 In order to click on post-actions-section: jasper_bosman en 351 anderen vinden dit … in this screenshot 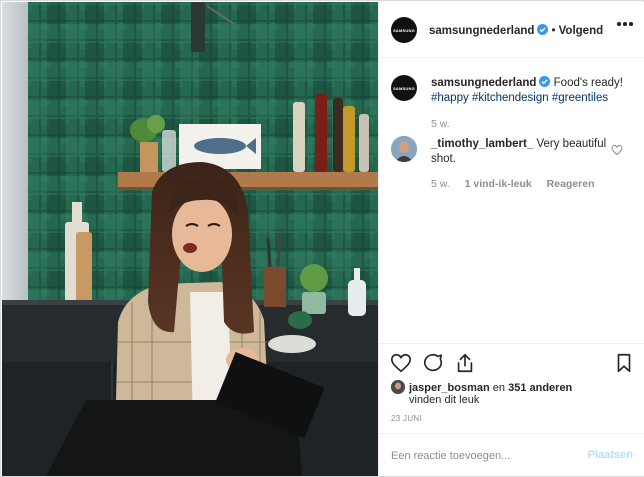, I will do `click(511, 409)`.